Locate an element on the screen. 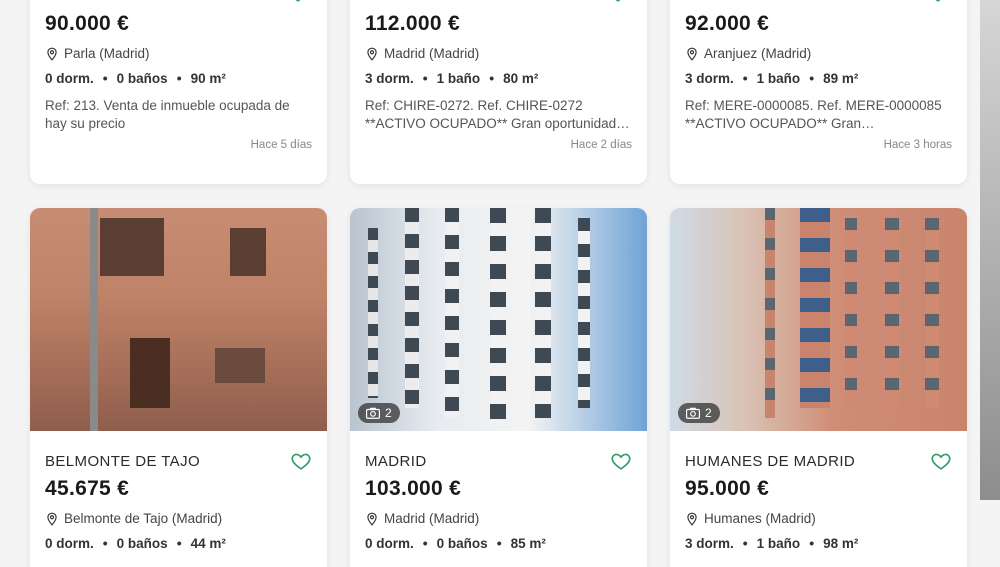 This screenshot has height=567, width=1000. listing-location: Aranjuez (Madrid) is located at coordinates (818, 53).